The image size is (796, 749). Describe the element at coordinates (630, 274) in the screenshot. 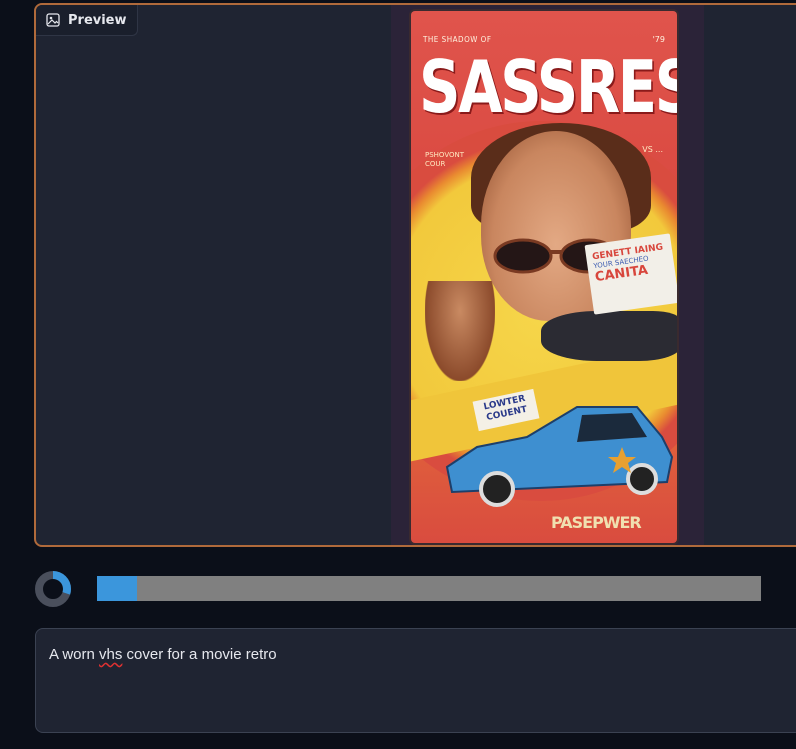

I see `vhs-sticker: GENETT IAING YOUR SAECHEO CANITA` at that location.